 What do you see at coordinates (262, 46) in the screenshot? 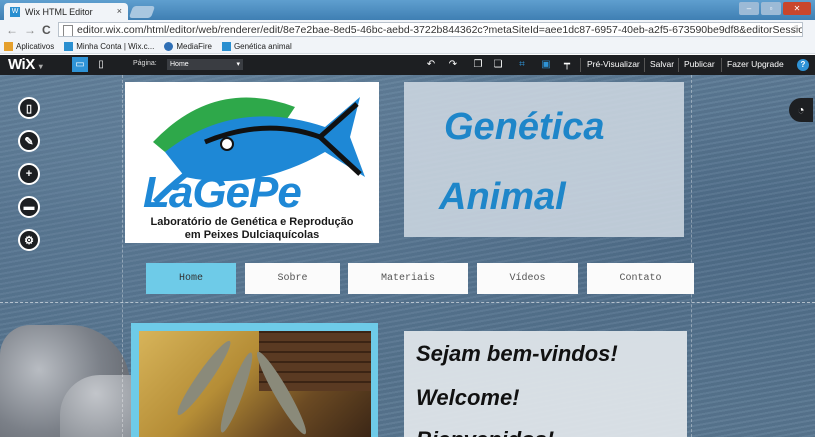
I see `bookmark-label: Genética animal` at bounding box center [262, 46].